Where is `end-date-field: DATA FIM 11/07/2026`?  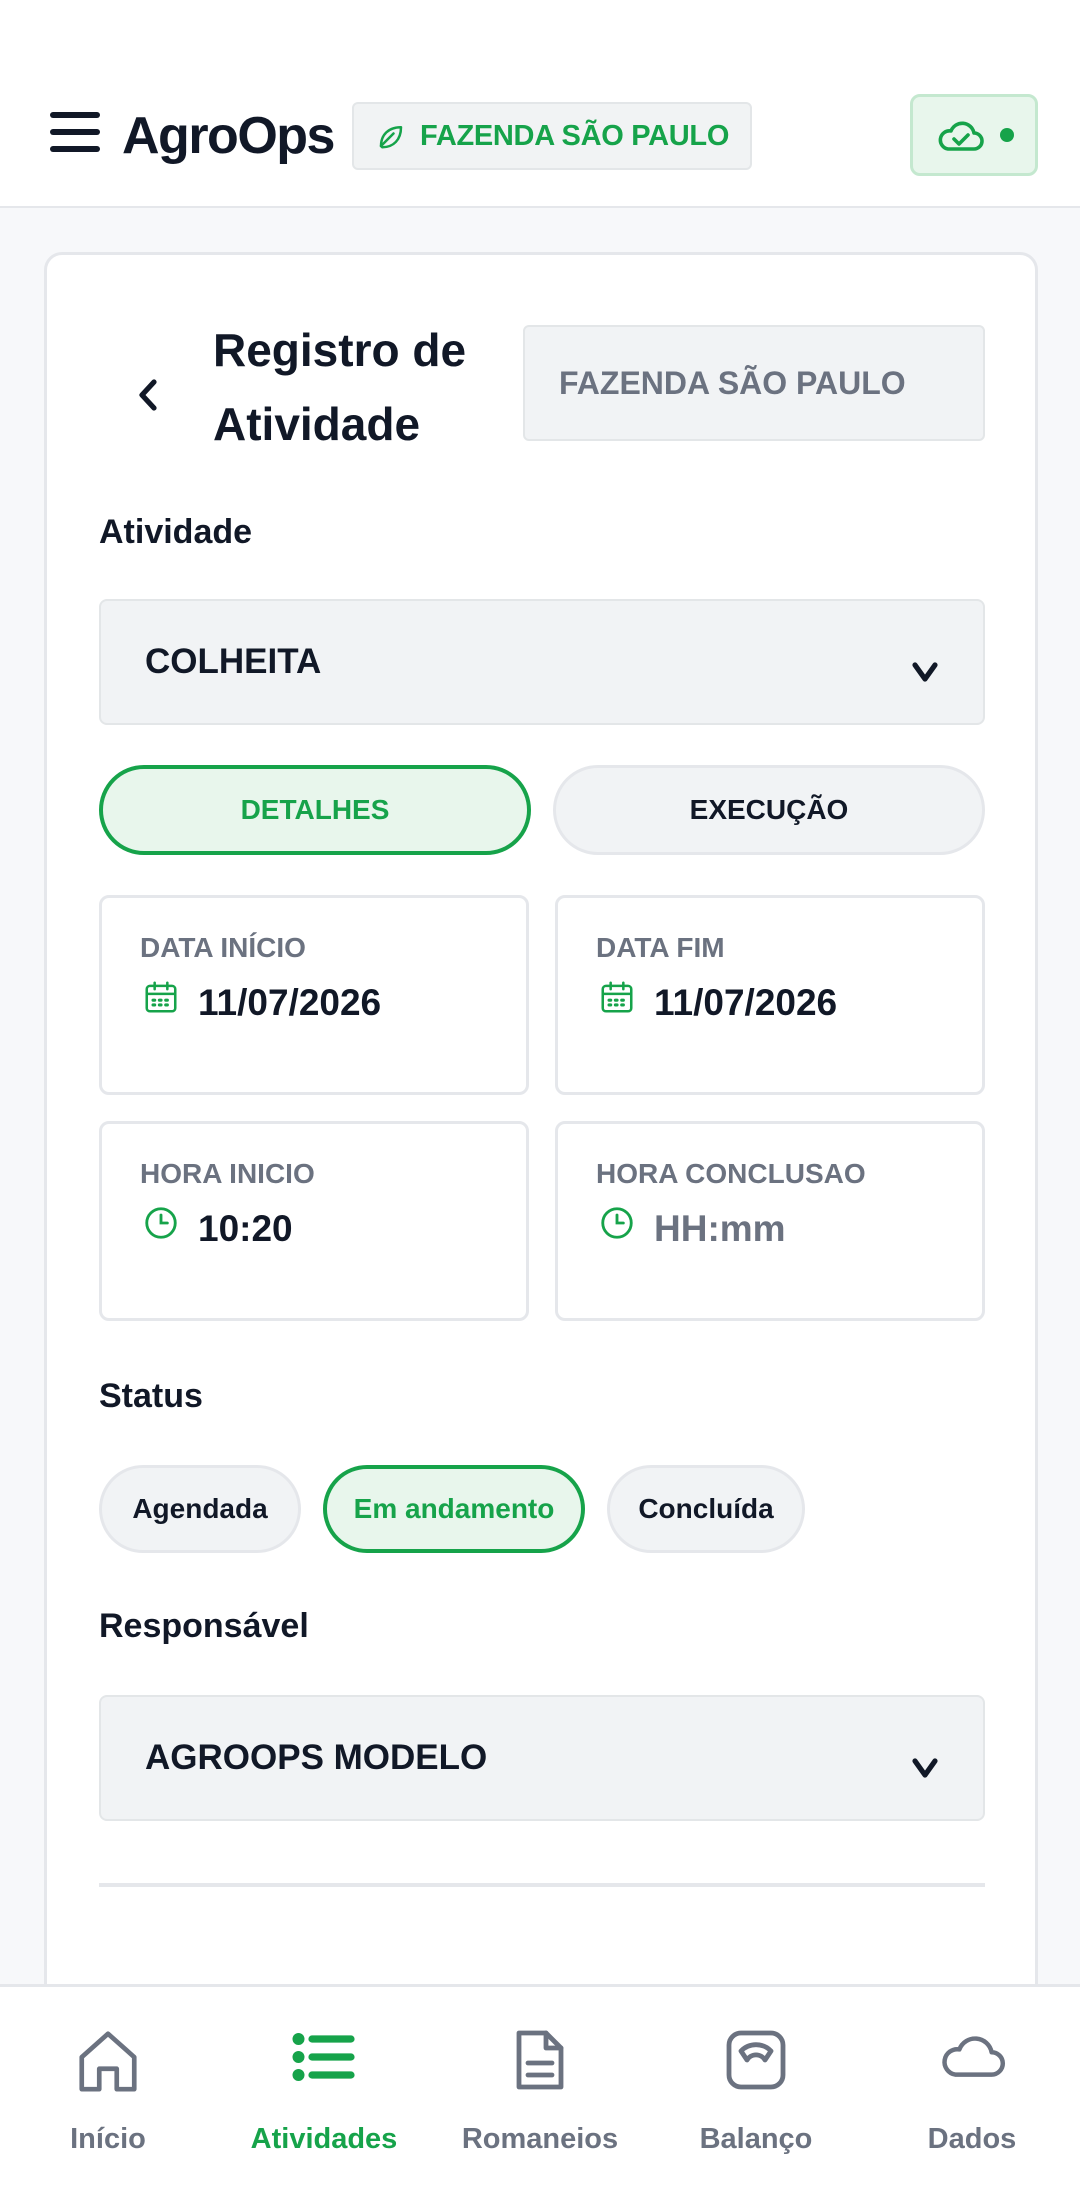
end-date-field: DATA FIM 11/07/2026 is located at coordinates (770, 995).